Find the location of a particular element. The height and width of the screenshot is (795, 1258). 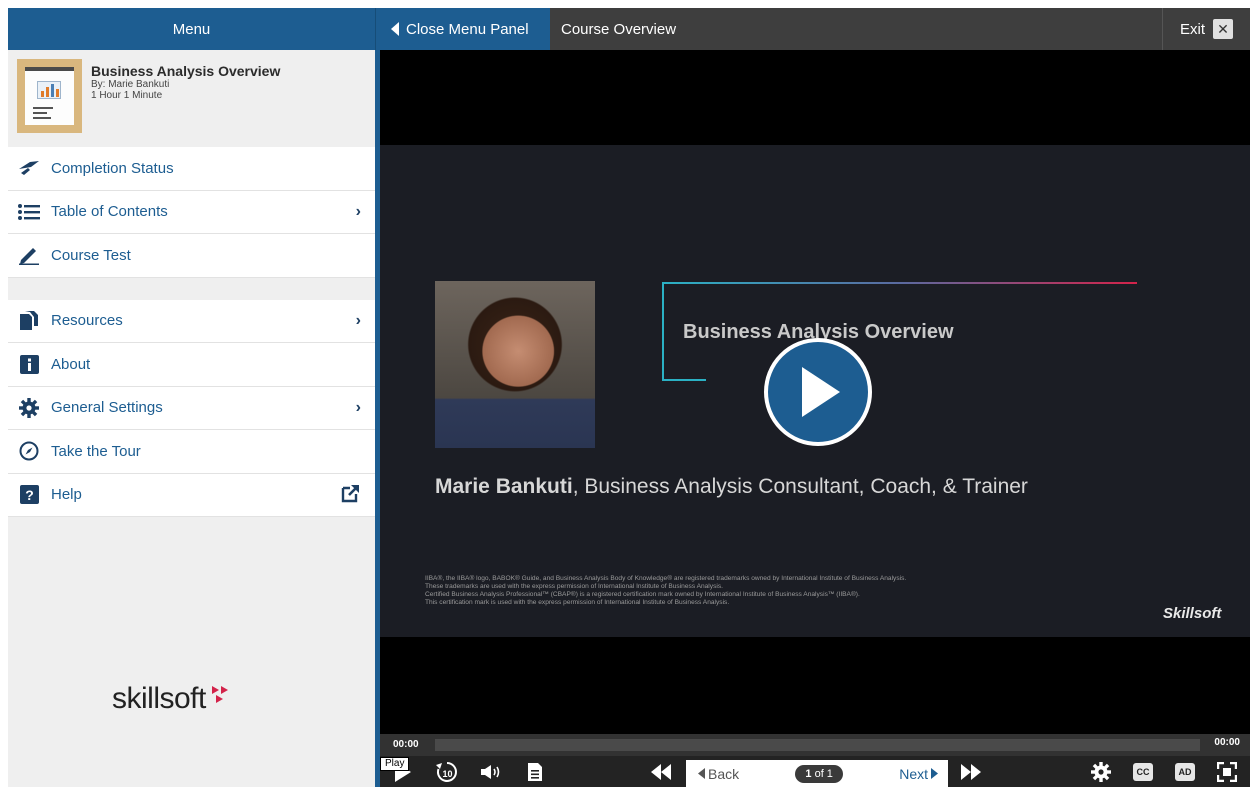

menu-header: Menu is located at coordinates (191, 29).